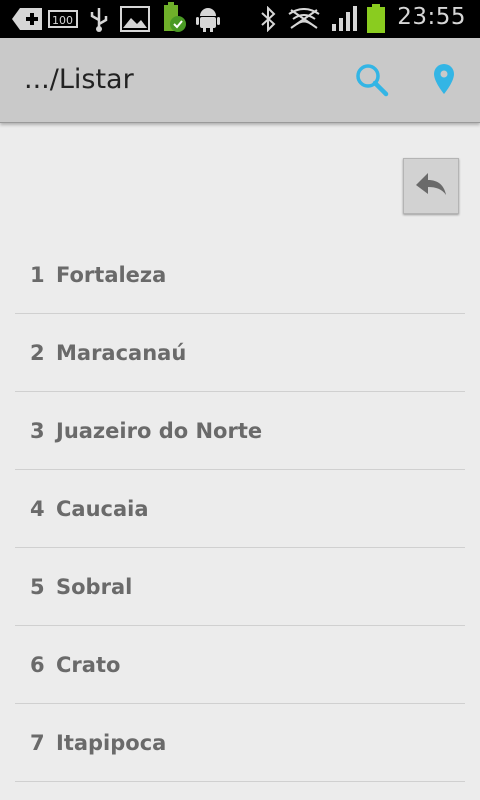  I want to click on list-item-label: Sobral, so click(94, 586).